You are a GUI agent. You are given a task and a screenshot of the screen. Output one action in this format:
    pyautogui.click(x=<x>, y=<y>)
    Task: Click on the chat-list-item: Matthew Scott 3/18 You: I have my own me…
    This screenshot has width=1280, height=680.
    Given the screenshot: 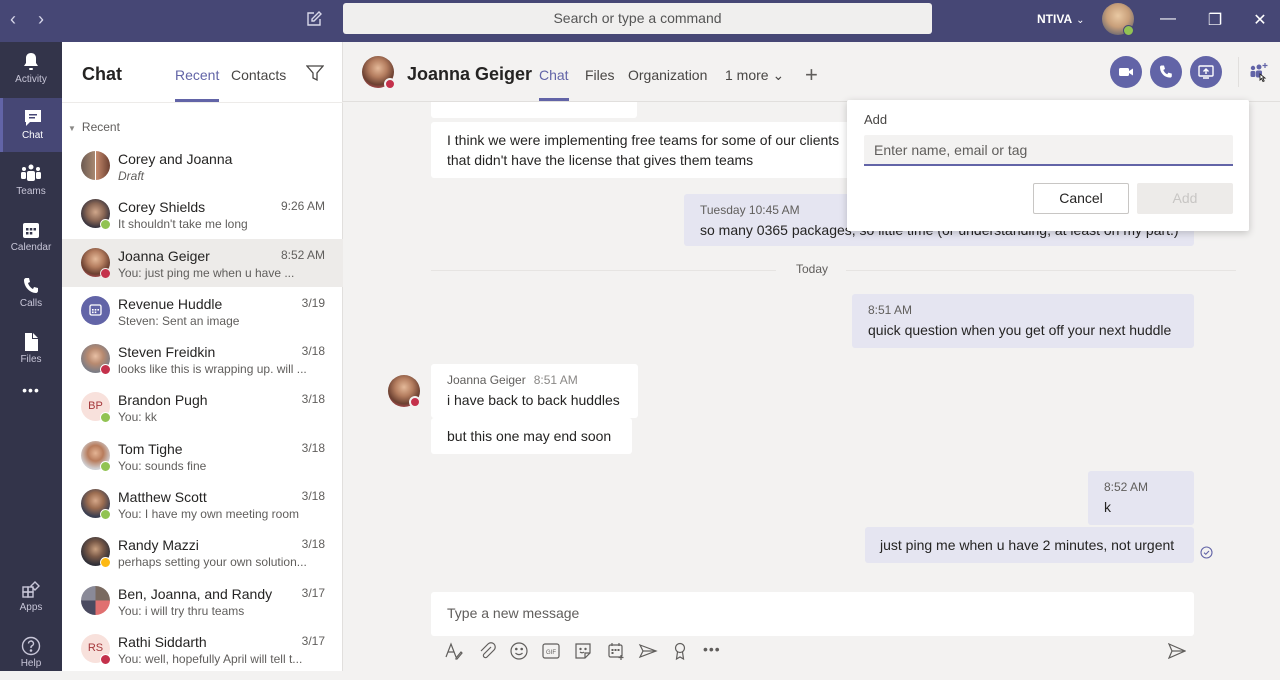 What is the action you would take?
    pyautogui.click(x=202, y=504)
    